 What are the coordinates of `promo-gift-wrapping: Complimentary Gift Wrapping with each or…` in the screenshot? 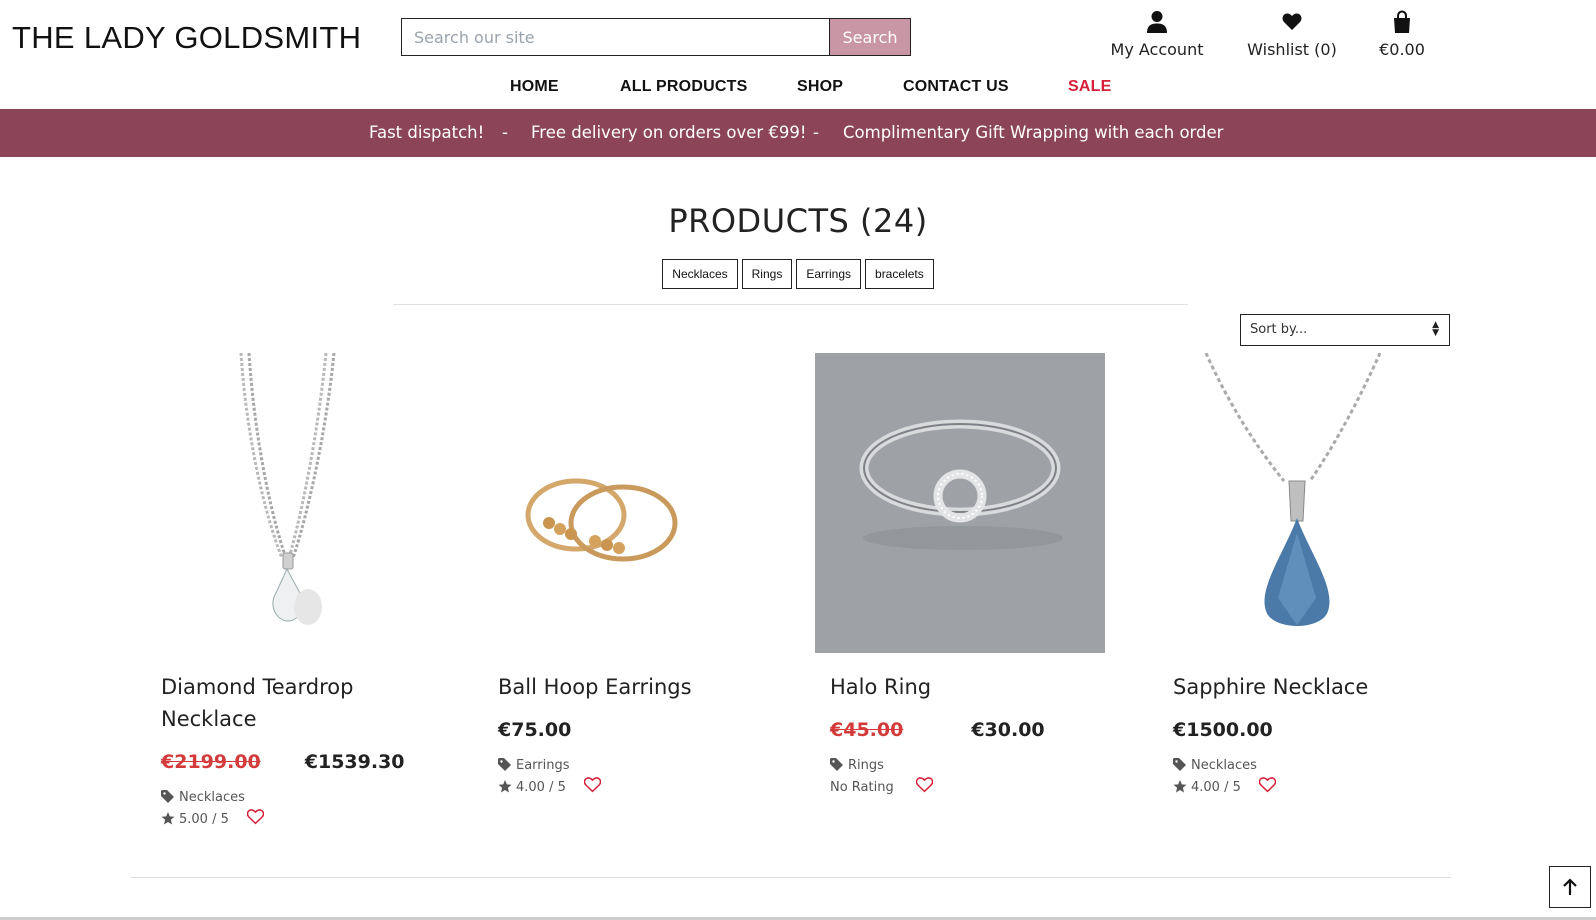 It's located at (1033, 132).